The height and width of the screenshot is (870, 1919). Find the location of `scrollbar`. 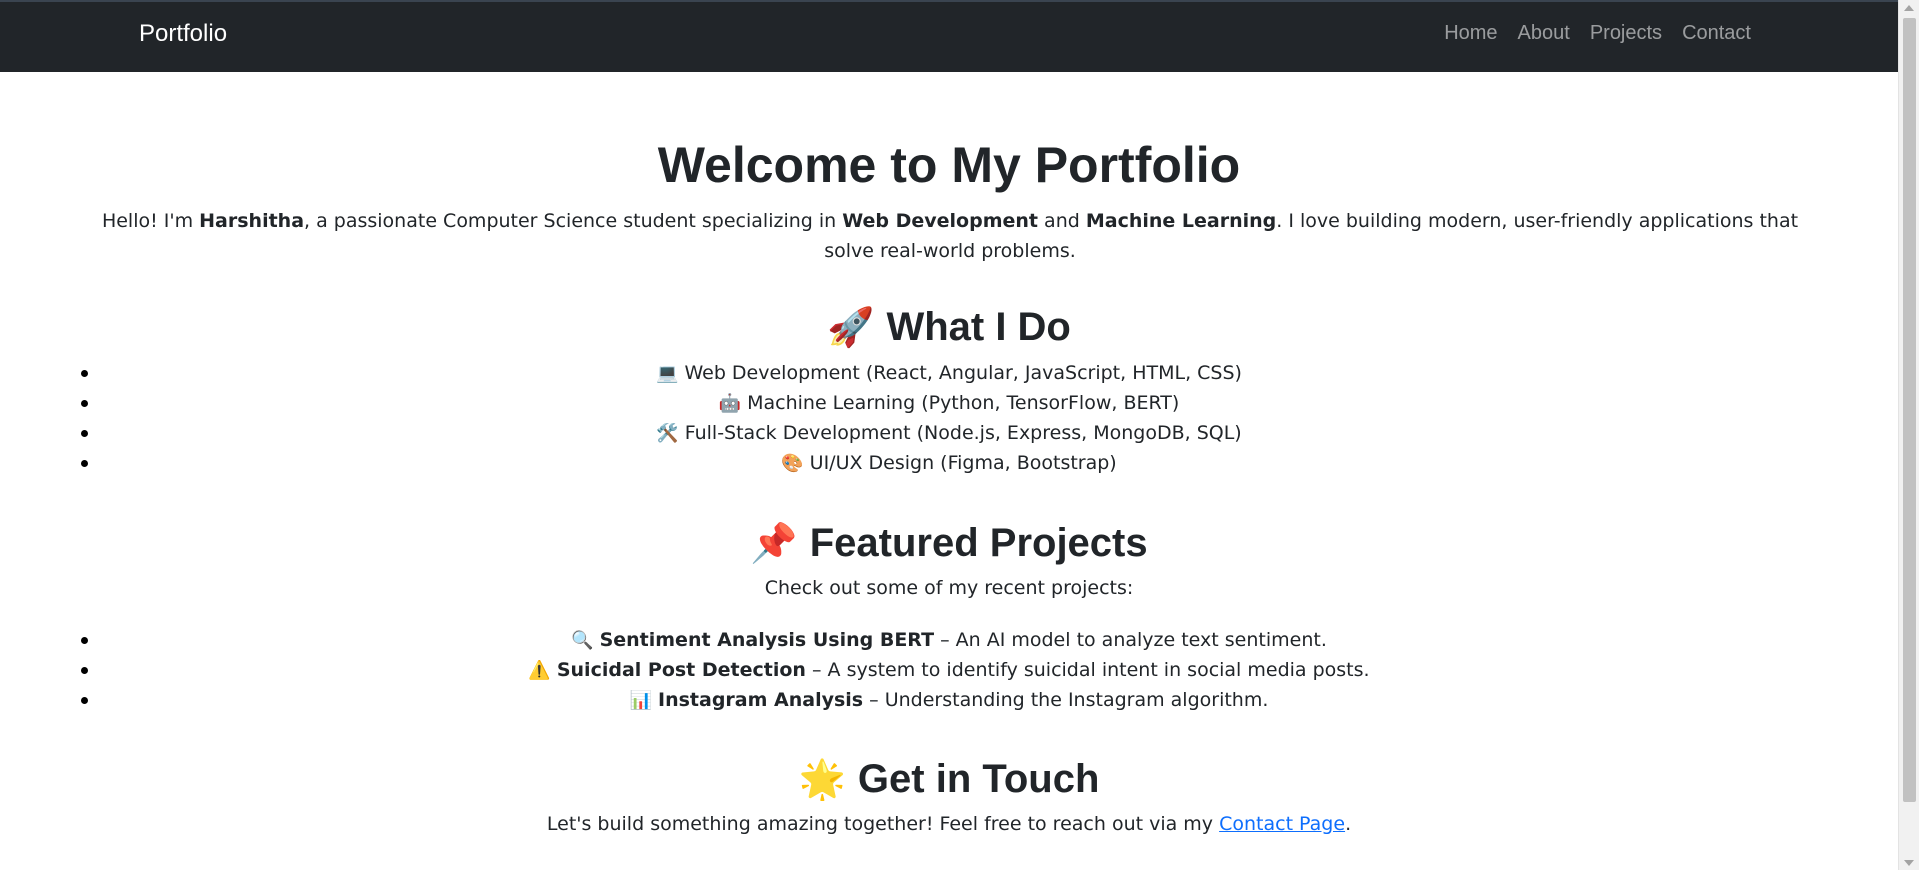

scrollbar is located at coordinates (1908, 435).